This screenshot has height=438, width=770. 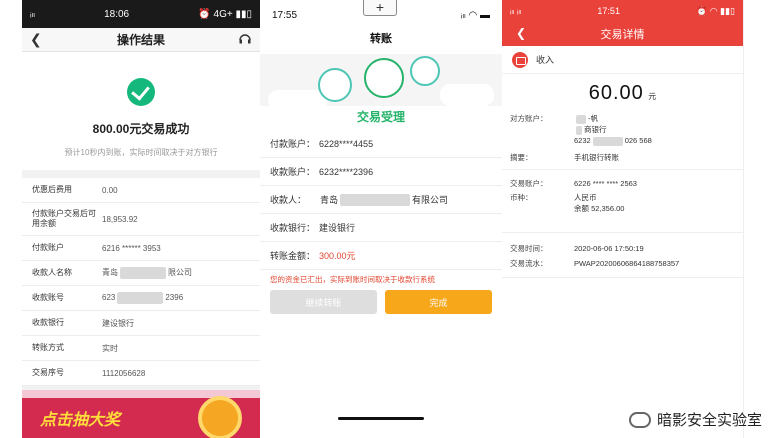 What do you see at coordinates (613, 129) in the screenshot?
I see `row-value: -帆 商银行 6232 026 568` at bounding box center [613, 129].